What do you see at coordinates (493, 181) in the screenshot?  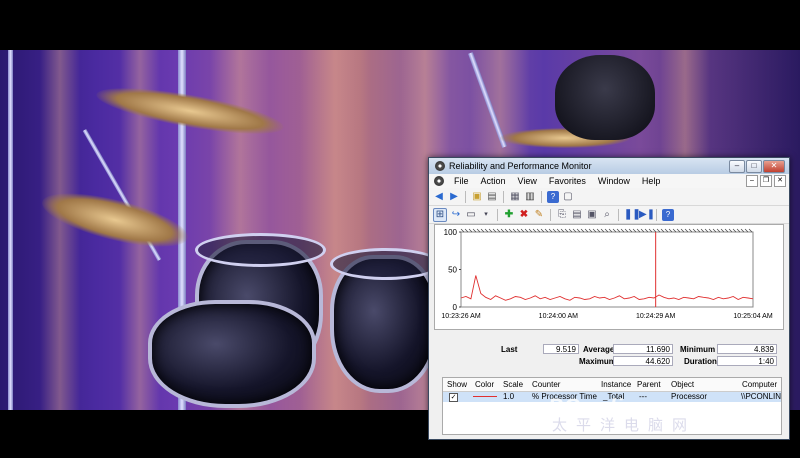 I see `menu-action: Action` at bounding box center [493, 181].